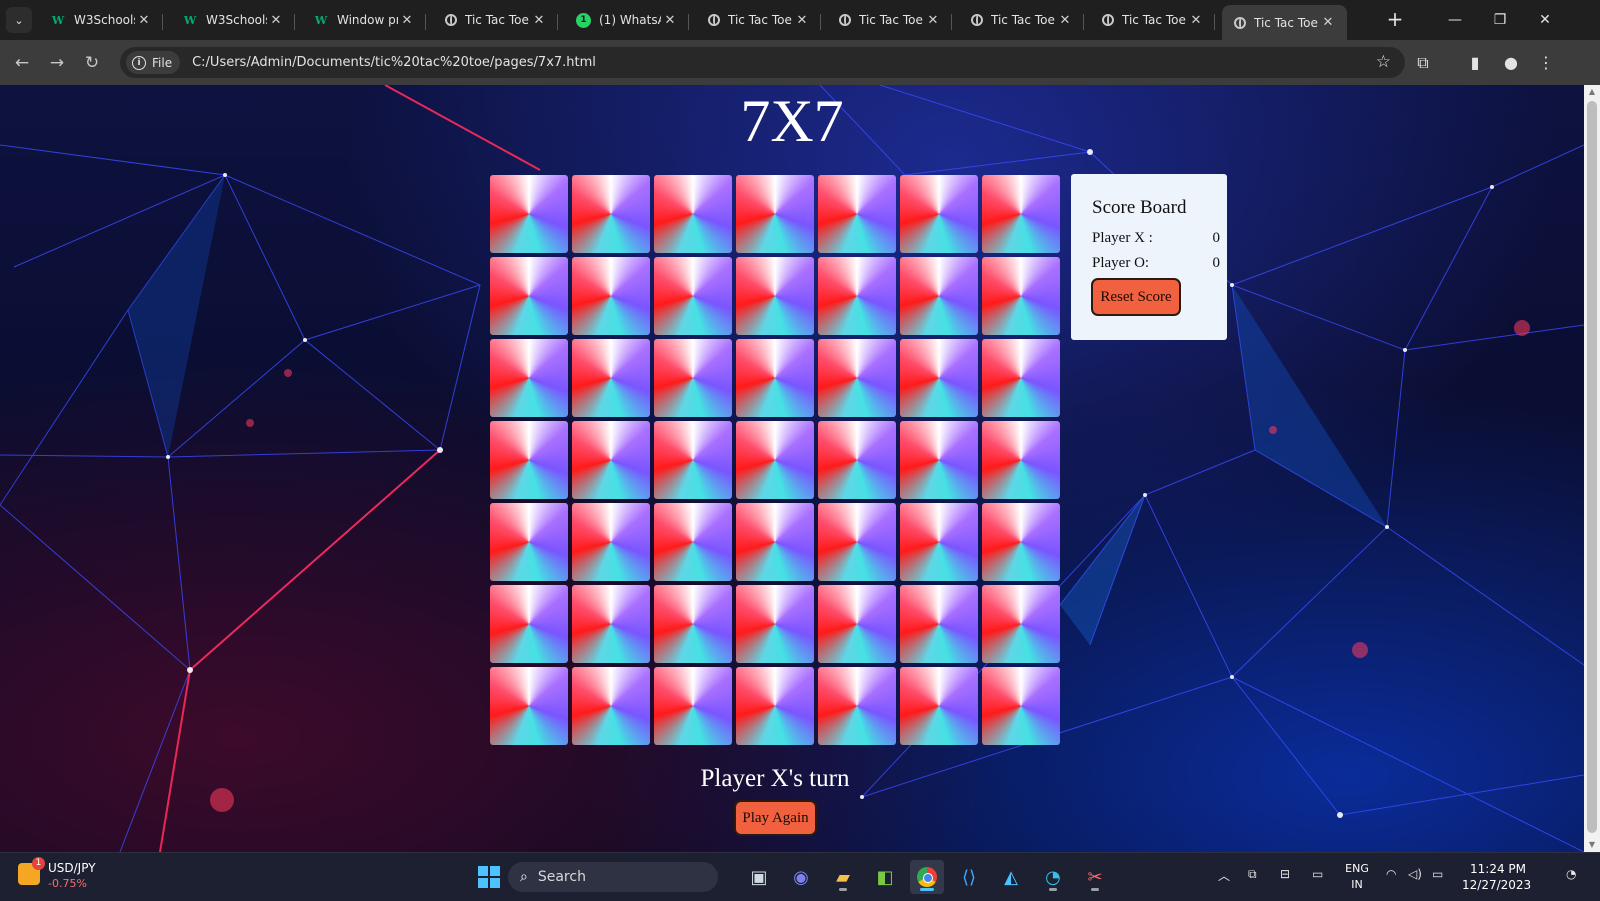 This screenshot has height=901, width=1600. Describe the element at coordinates (693, 542) in the screenshot. I see `board-cell-r5-c3` at that location.